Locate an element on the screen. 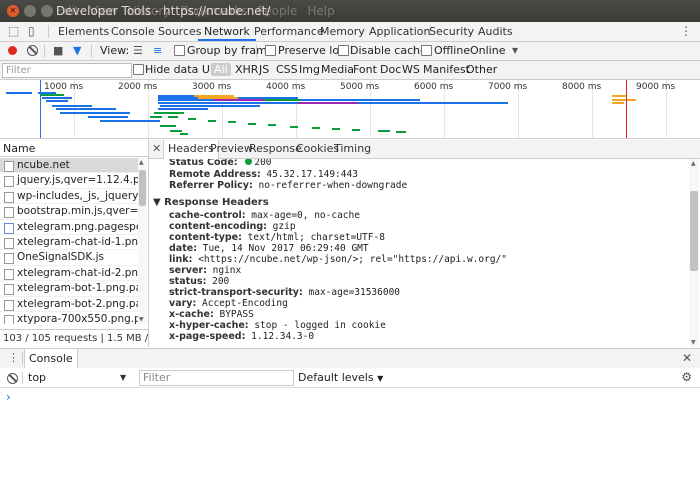 The width and height of the screenshot is (700, 496). more-options-icon: ⋮ is located at coordinates (686, 31).